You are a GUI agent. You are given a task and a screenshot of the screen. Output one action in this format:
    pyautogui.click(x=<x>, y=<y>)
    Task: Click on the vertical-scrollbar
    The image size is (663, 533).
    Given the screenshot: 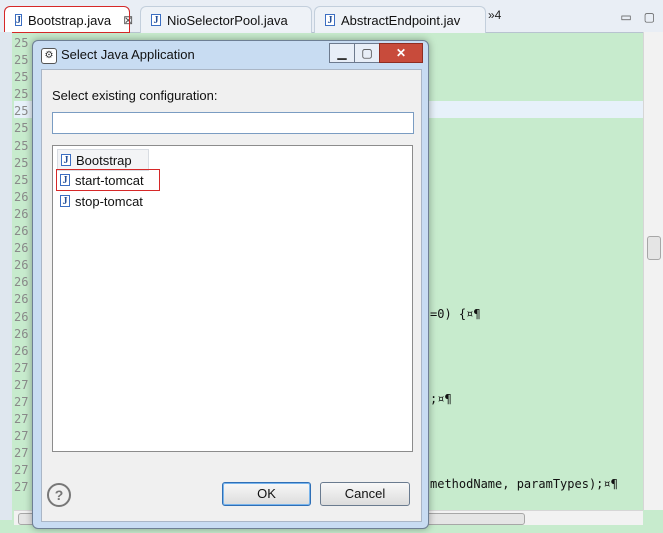 What is the action you would take?
    pyautogui.click(x=653, y=271)
    